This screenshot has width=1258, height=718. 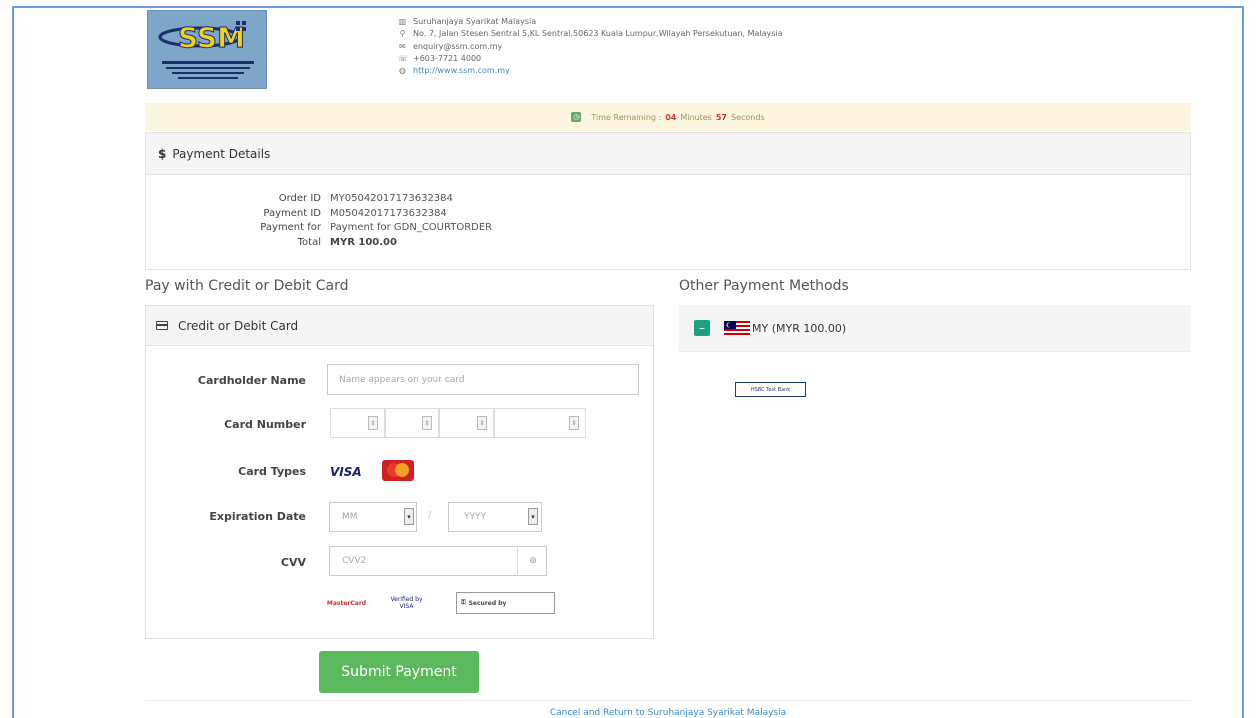 I want to click on other-payment-methods-panel: – MY (MYR 100.00) HSBC Test Bank, so click(x=935, y=365).